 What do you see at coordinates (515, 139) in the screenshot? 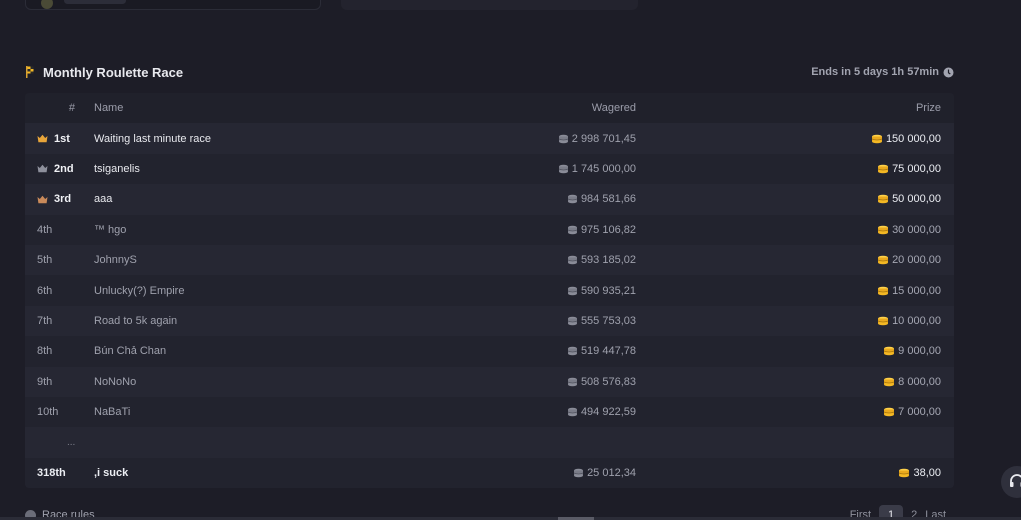
I see `wagered-cell: 2 998 701,45` at bounding box center [515, 139].